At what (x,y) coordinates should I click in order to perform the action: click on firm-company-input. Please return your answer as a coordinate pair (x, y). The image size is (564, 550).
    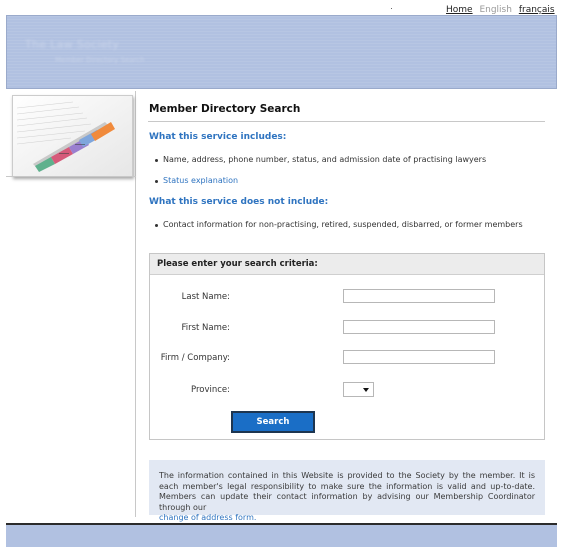
    Looking at the image, I should click on (419, 357).